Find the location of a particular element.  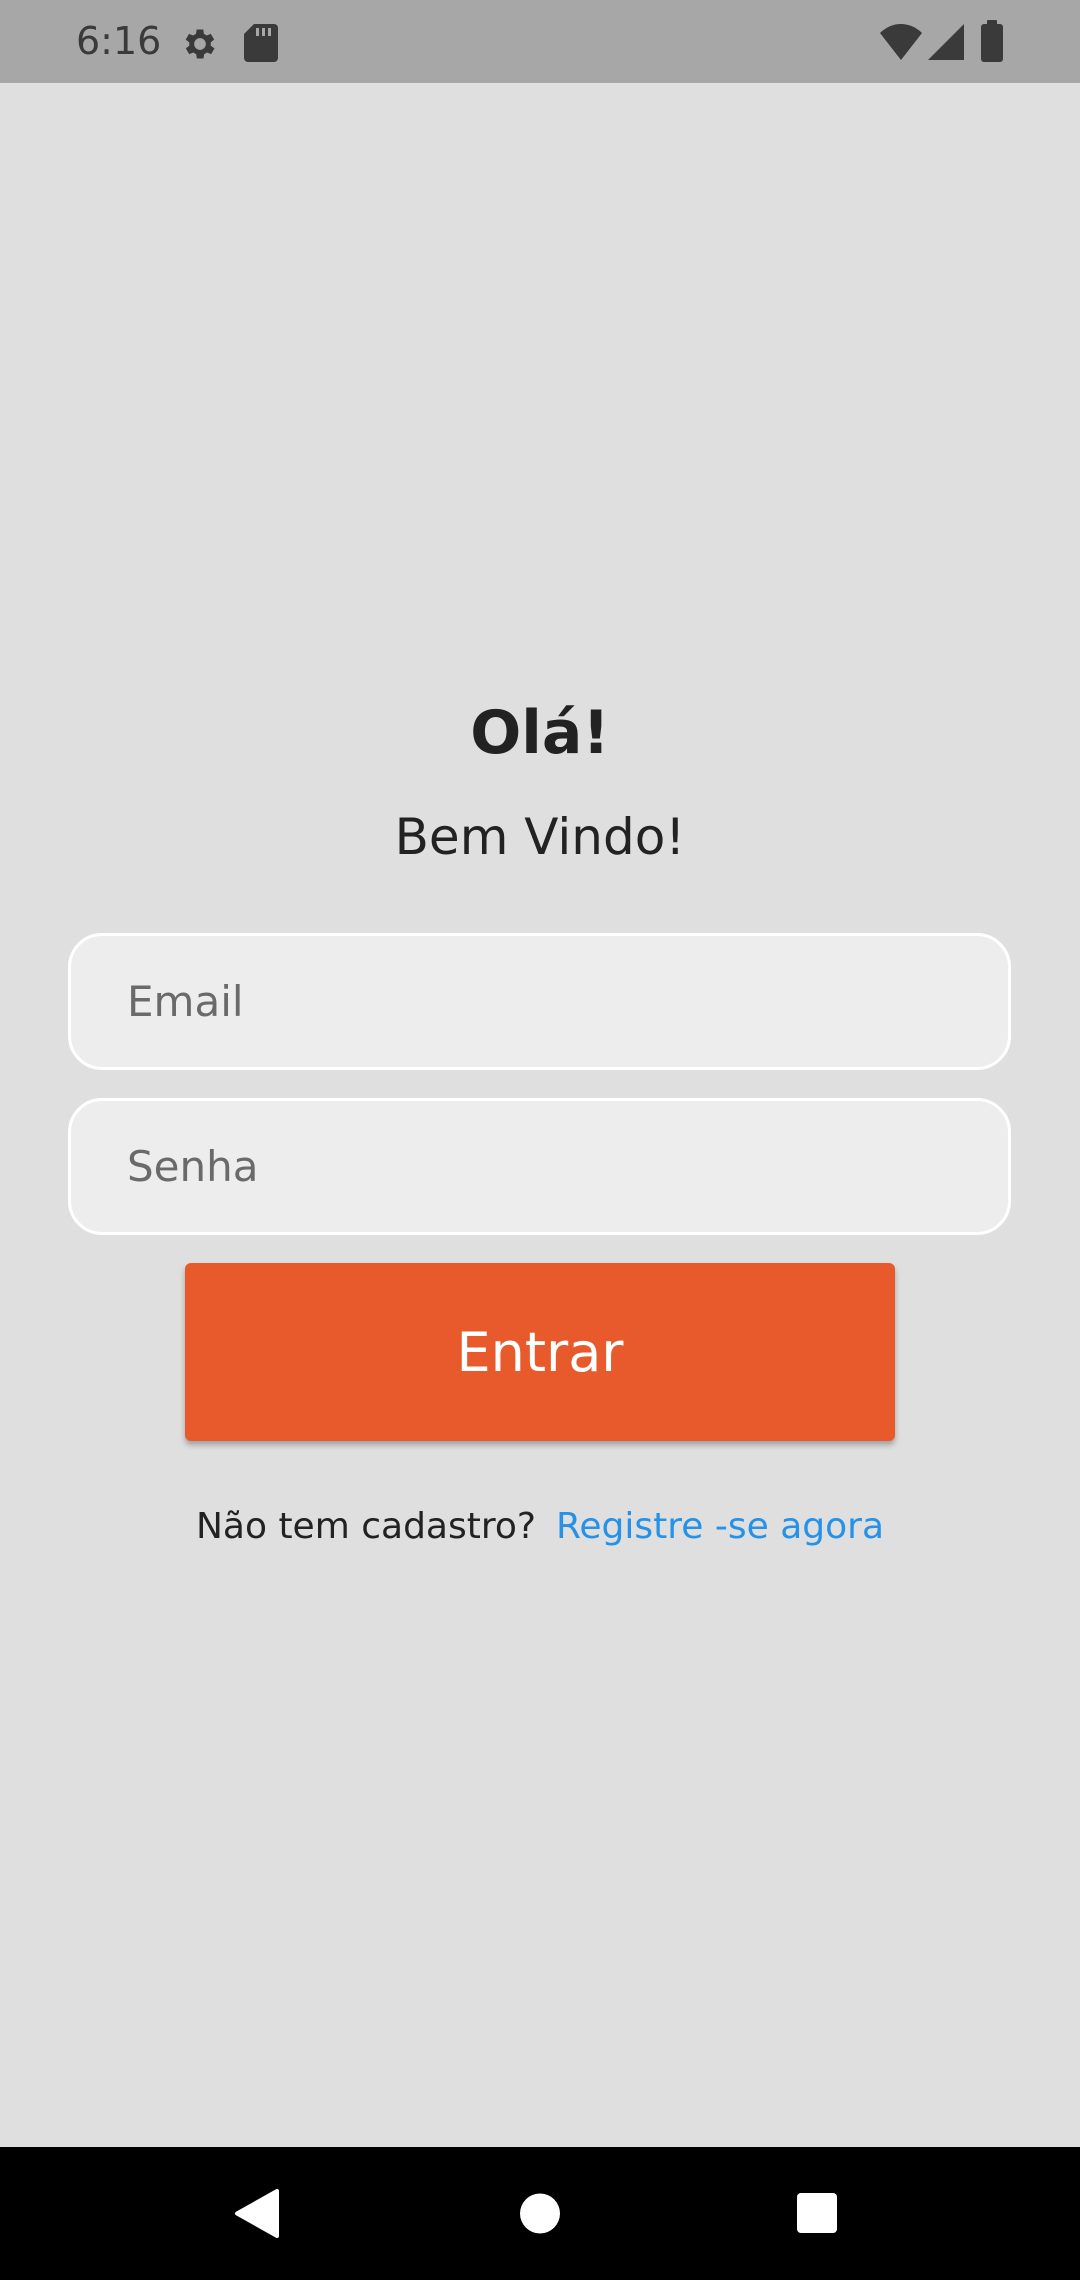

login-button: Entrar is located at coordinates (540, 1352).